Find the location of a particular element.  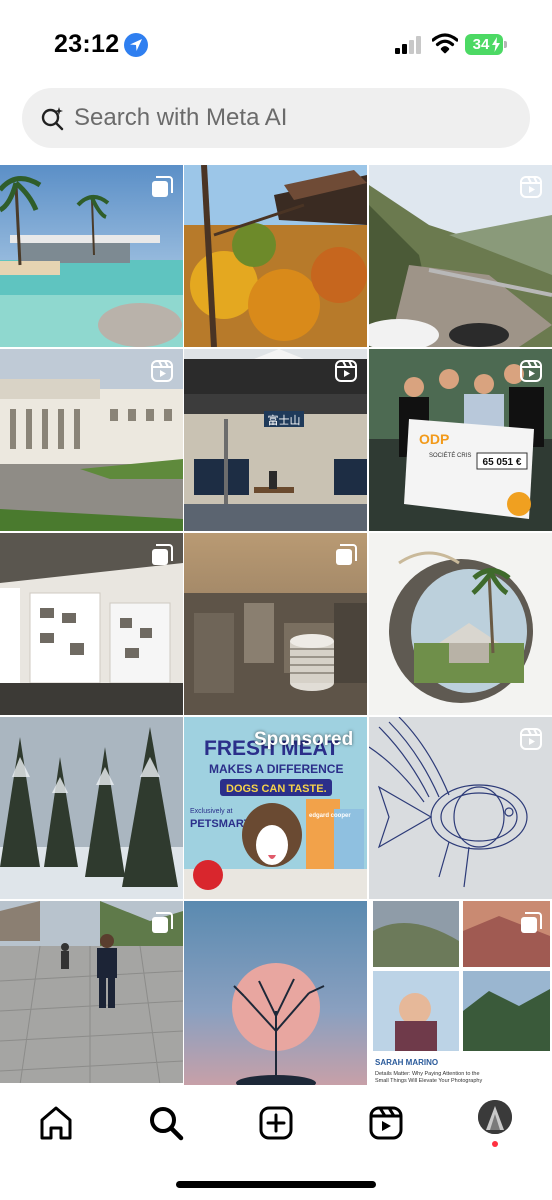

battery-charging-icon: 34 is located at coordinates (486, 44).